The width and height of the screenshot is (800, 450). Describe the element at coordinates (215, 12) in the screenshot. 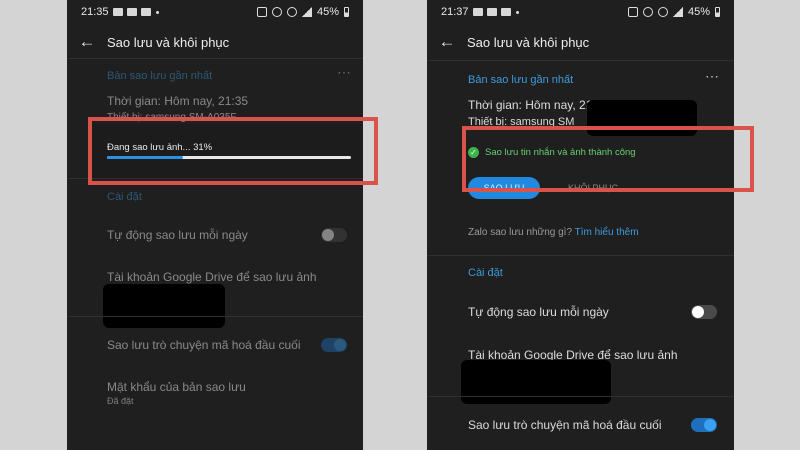

I see `status-bar: 21:35 45%` at that location.